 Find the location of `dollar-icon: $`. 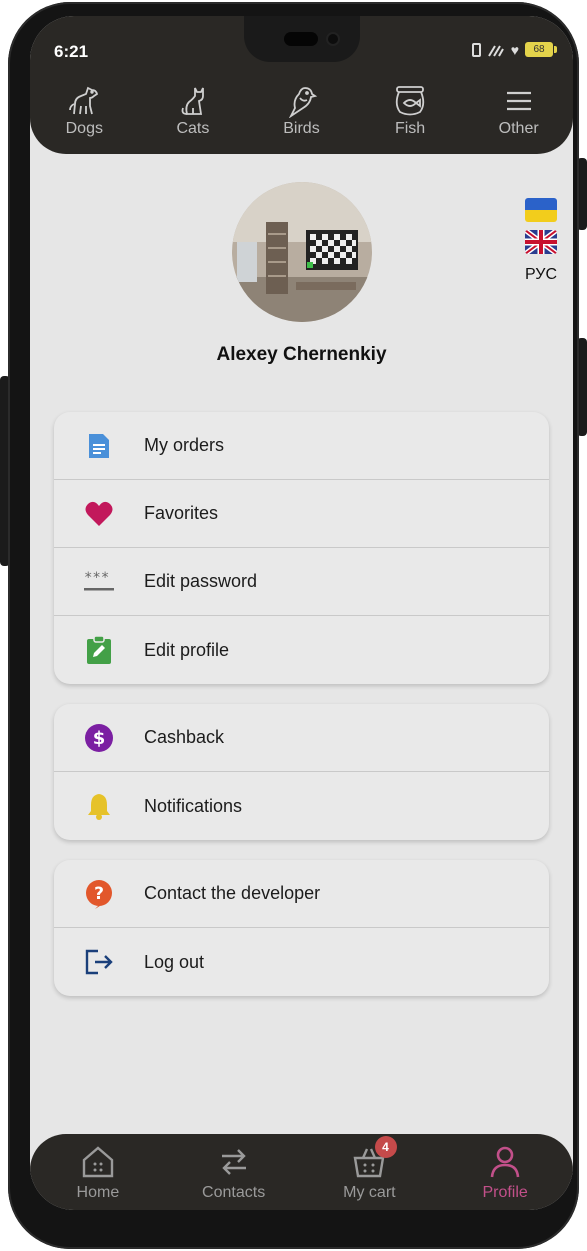

dollar-icon: $ is located at coordinates (99, 737).